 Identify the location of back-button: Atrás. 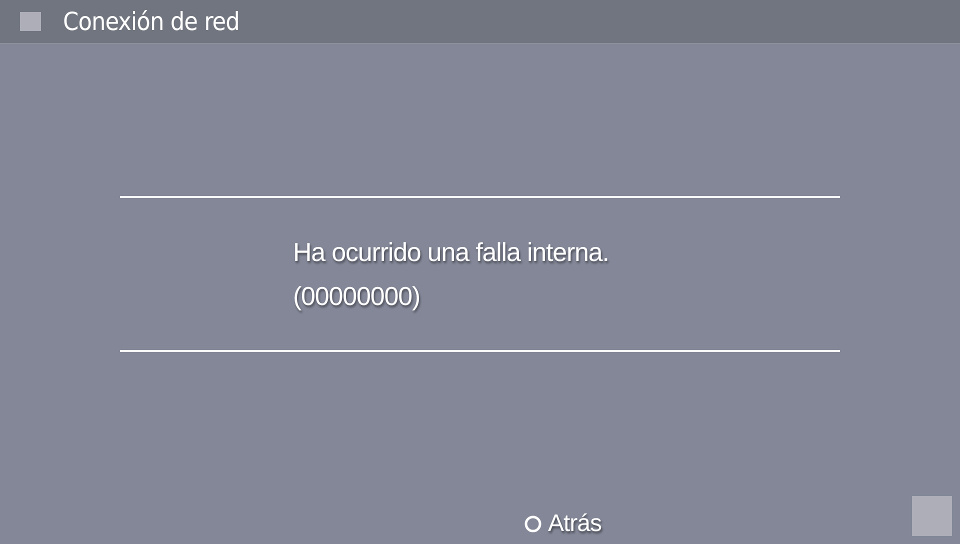
(563, 524).